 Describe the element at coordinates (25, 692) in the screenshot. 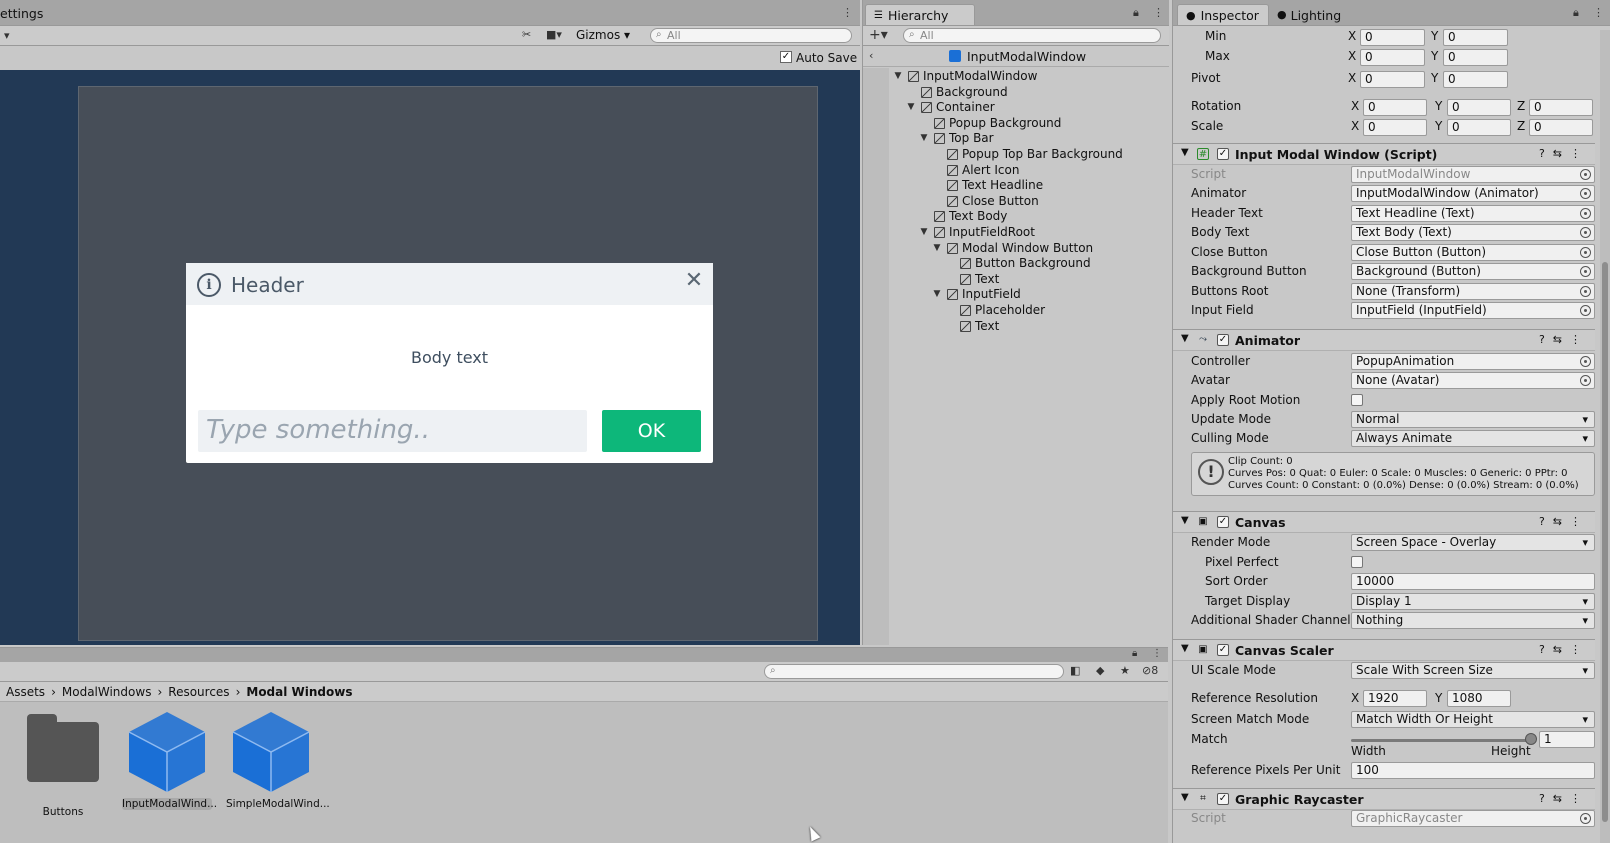

I see `breadcrumb-item: Assets` at that location.